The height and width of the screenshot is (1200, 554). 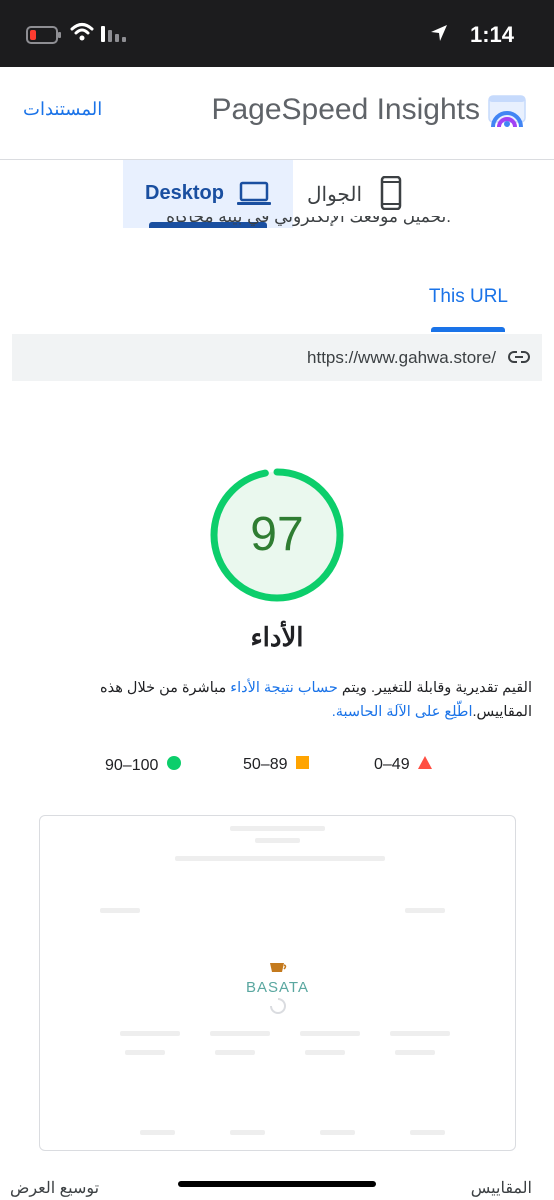 What do you see at coordinates (402, 712) in the screenshot?
I see `calculator-link: اطّلِع على الآلة الحاسبة.` at bounding box center [402, 712].